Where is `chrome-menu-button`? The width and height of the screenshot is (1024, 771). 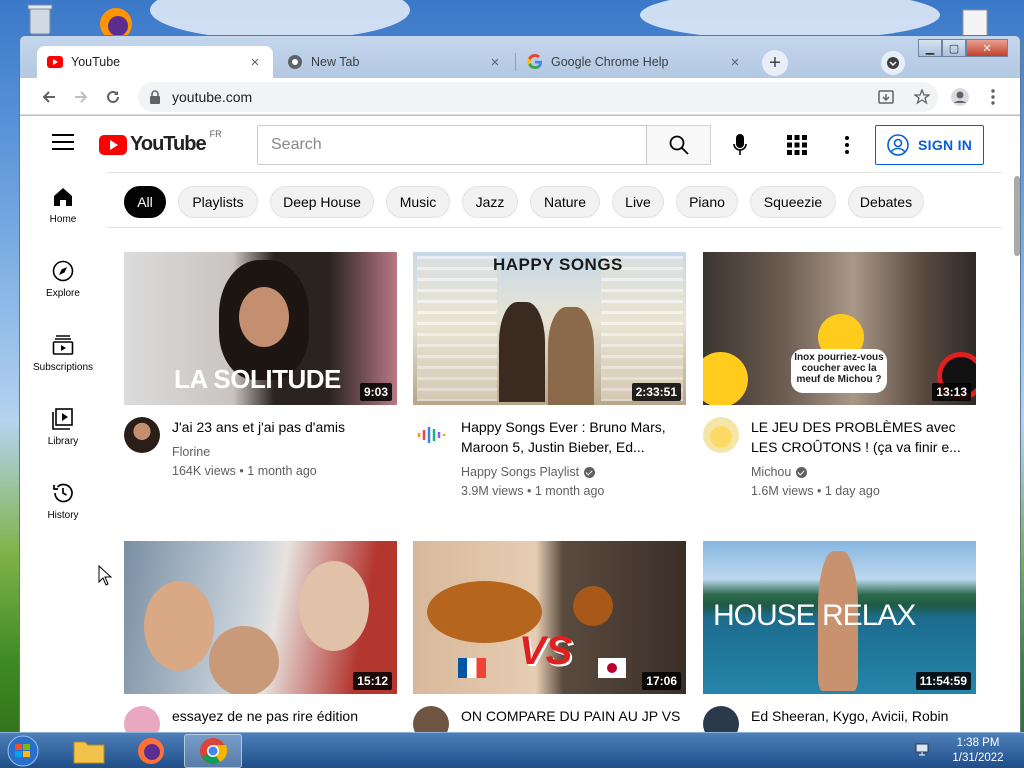
chrome-menu-button is located at coordinates (993, 97).